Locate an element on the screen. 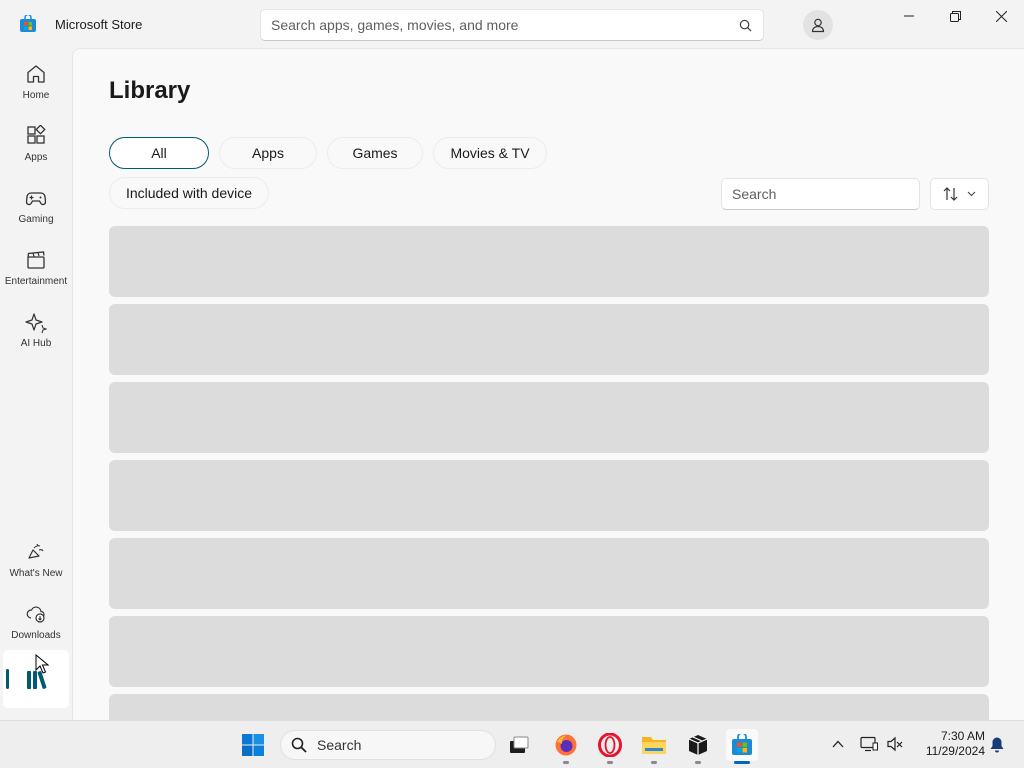 The width and height of the screenshot is (1024, 768). page-title: Library is located at coordinates (150, 90).